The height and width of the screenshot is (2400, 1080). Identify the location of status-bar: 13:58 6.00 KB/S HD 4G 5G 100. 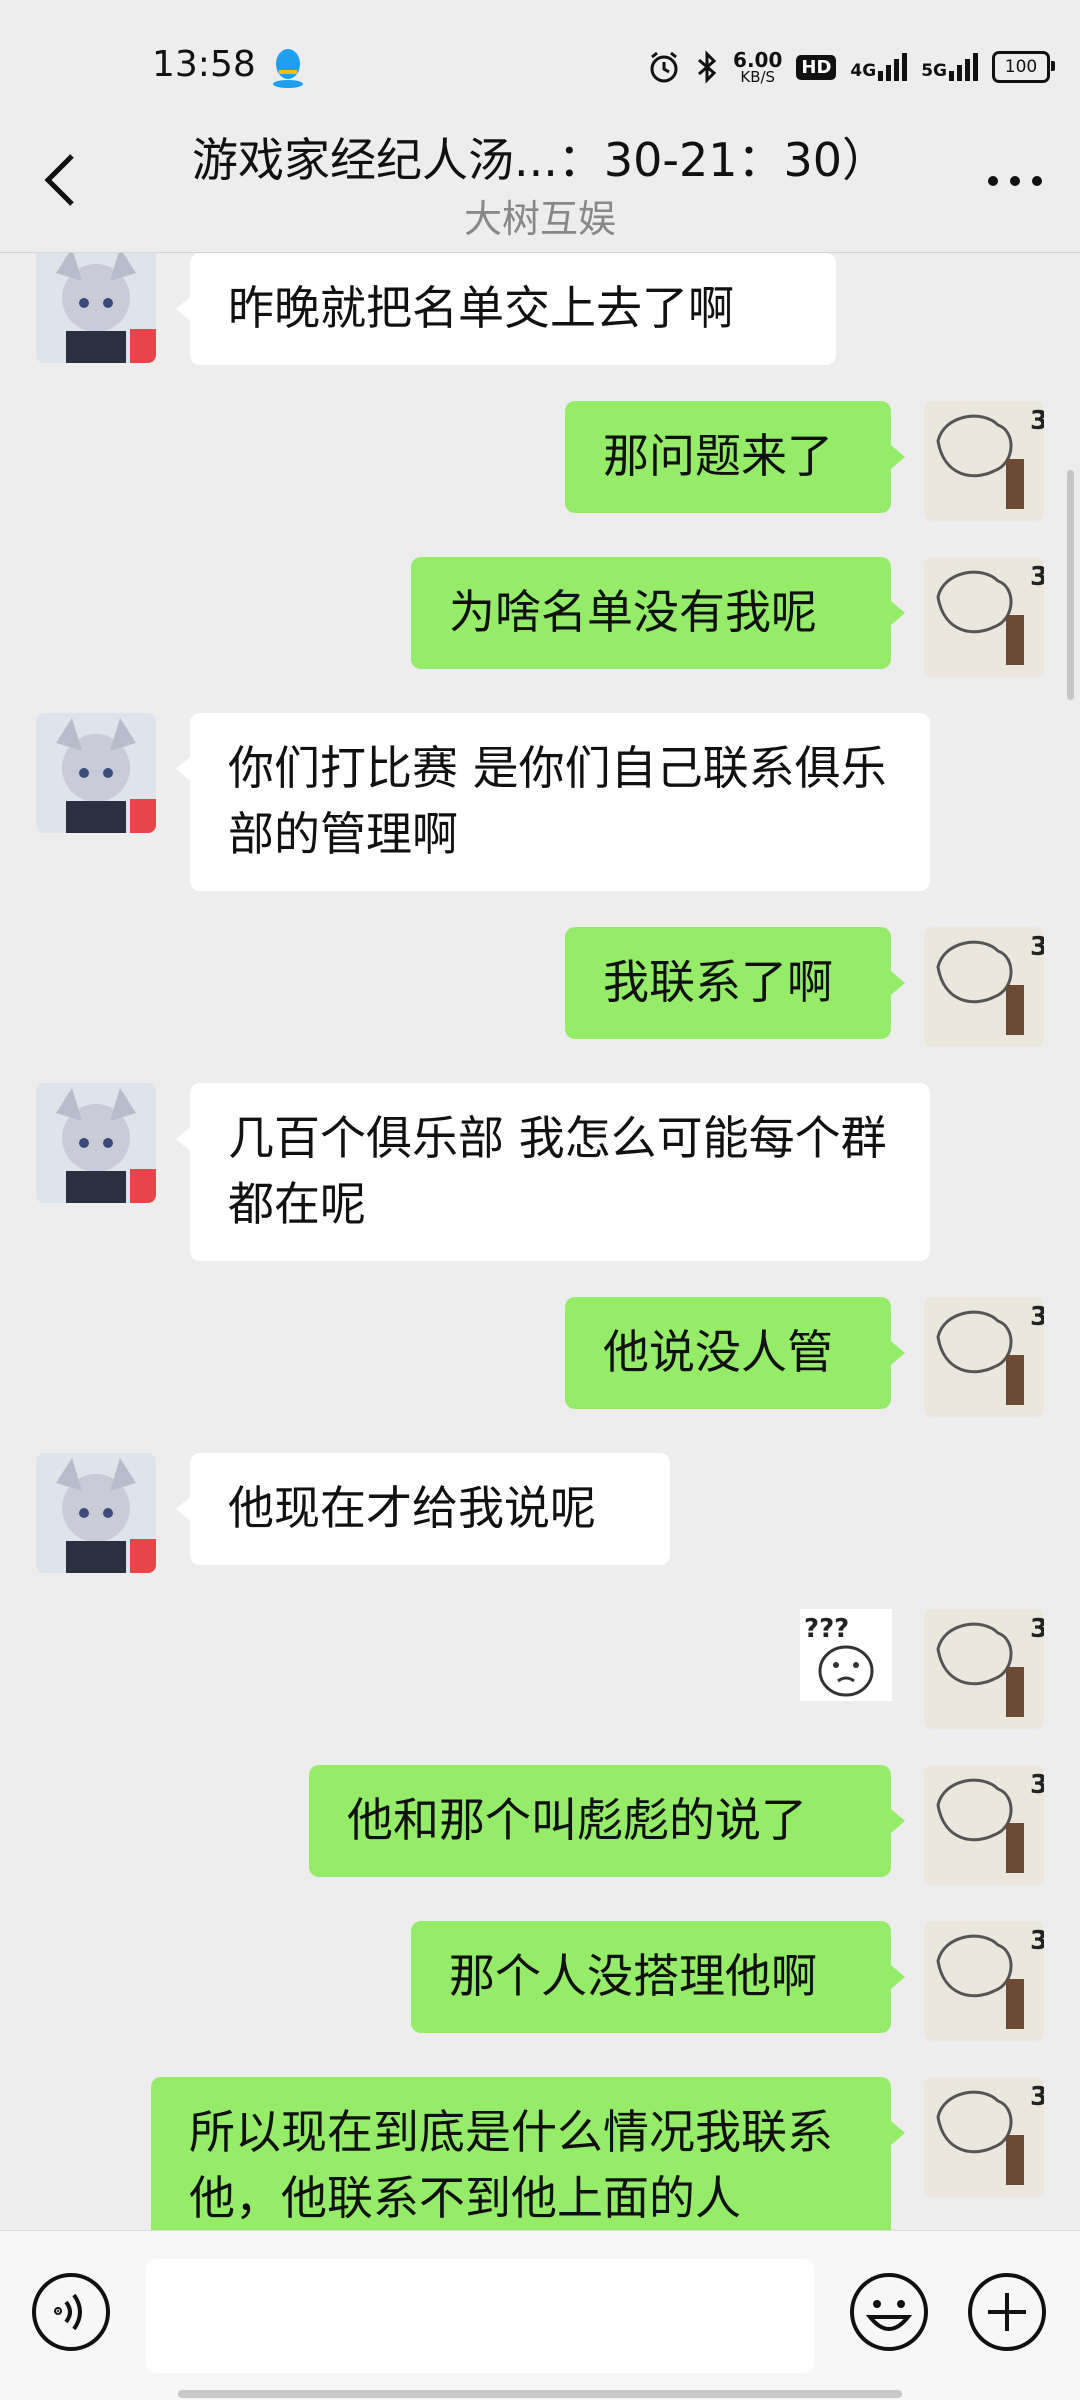
(540, 64).